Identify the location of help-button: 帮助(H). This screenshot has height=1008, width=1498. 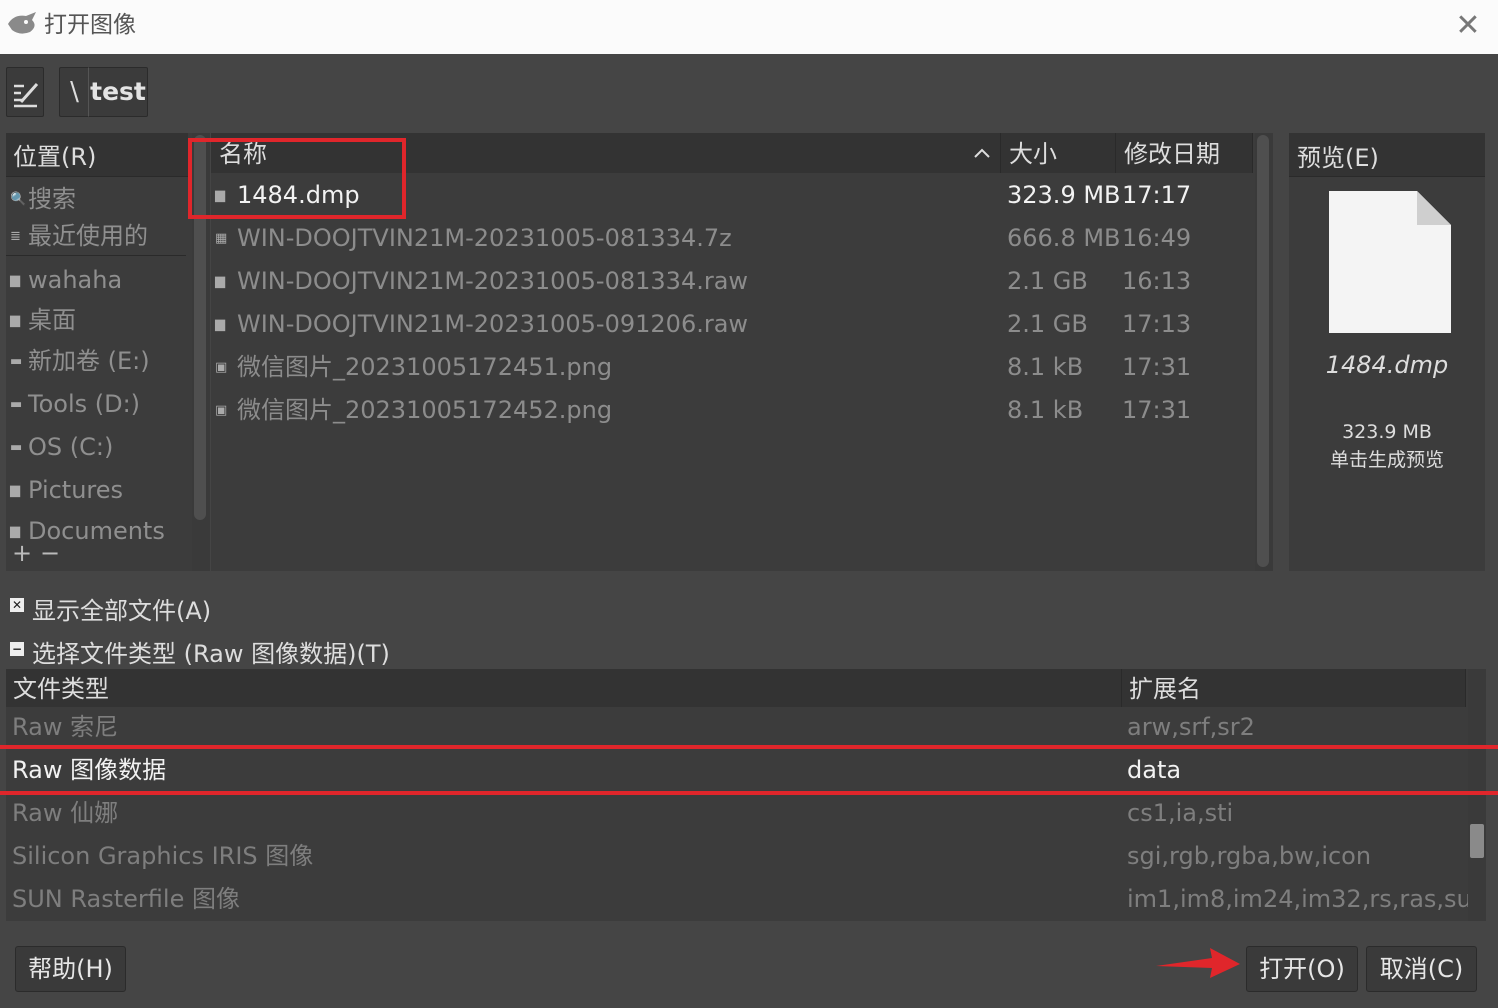
(70, 969).